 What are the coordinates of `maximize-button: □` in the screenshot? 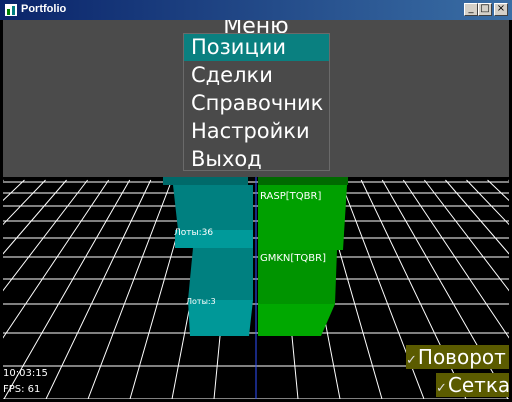 It's located at (485, 9).